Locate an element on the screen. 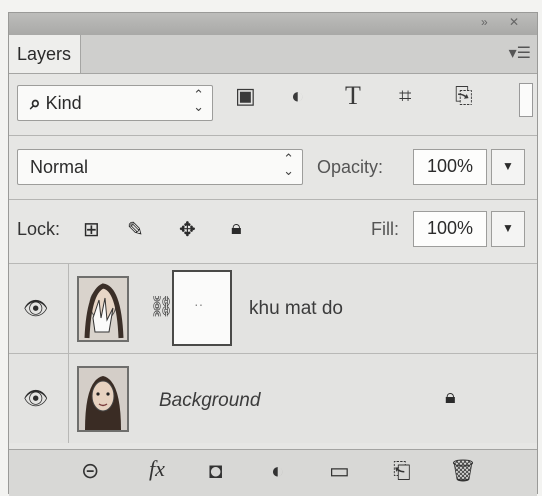 Image resolution: width=542 pixels, height=496 pixels. lock-all-icon: 🔒︎ is located at coordinates (236, 228).